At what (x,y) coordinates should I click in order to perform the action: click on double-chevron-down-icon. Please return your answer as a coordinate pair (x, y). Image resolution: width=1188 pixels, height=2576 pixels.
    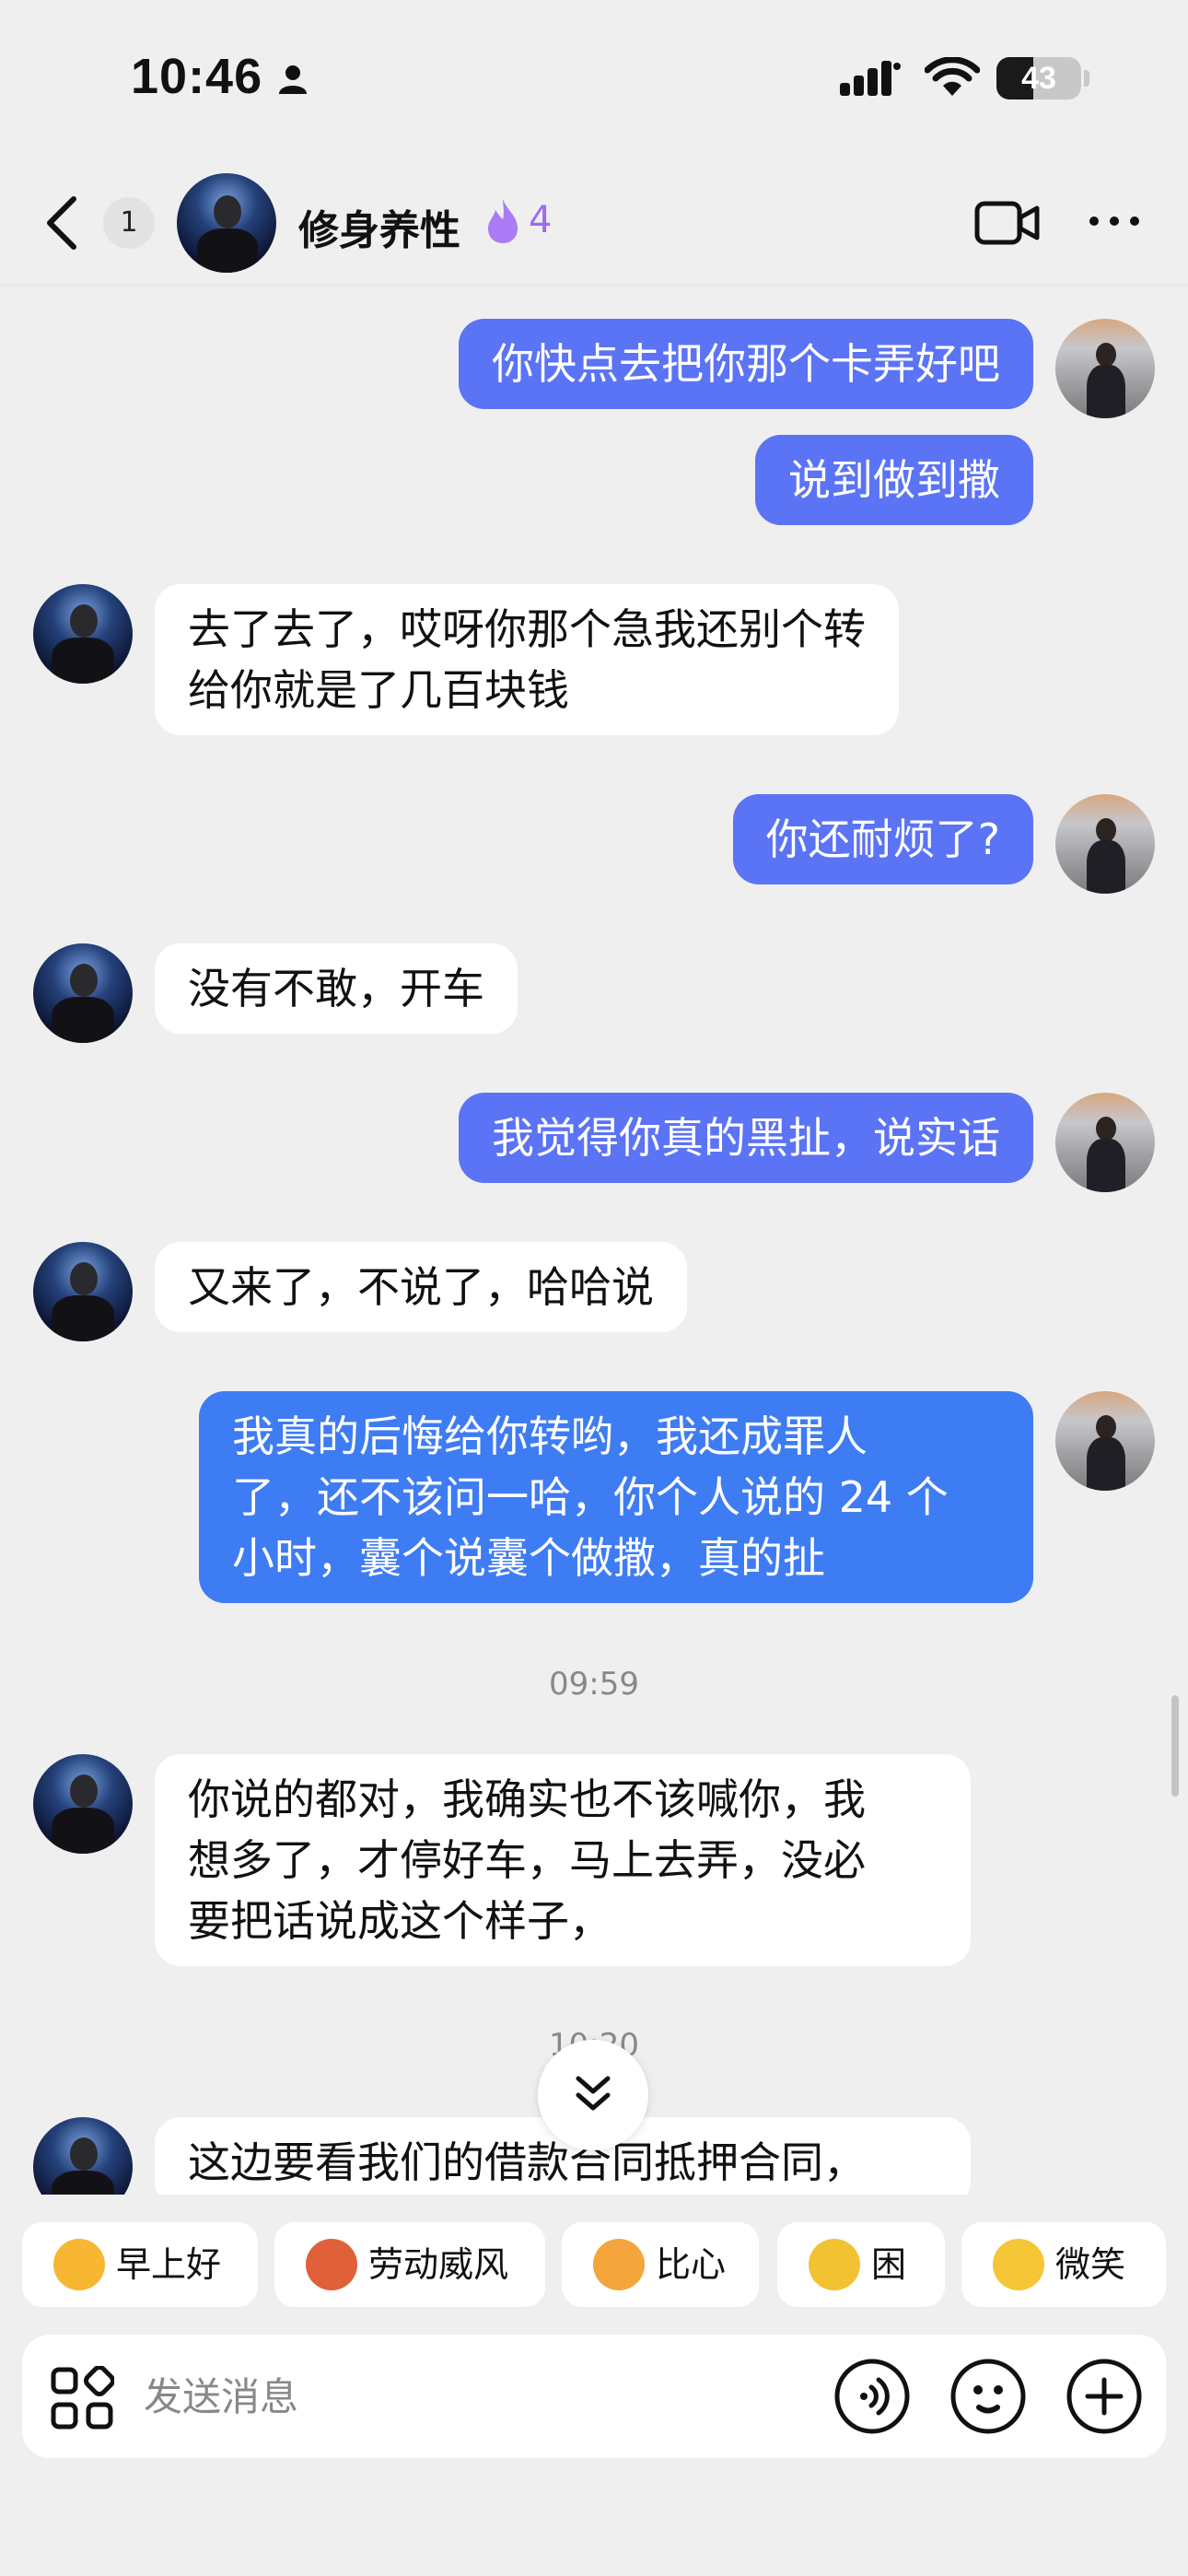
    Looking at the image, I should click on (593, 2093).